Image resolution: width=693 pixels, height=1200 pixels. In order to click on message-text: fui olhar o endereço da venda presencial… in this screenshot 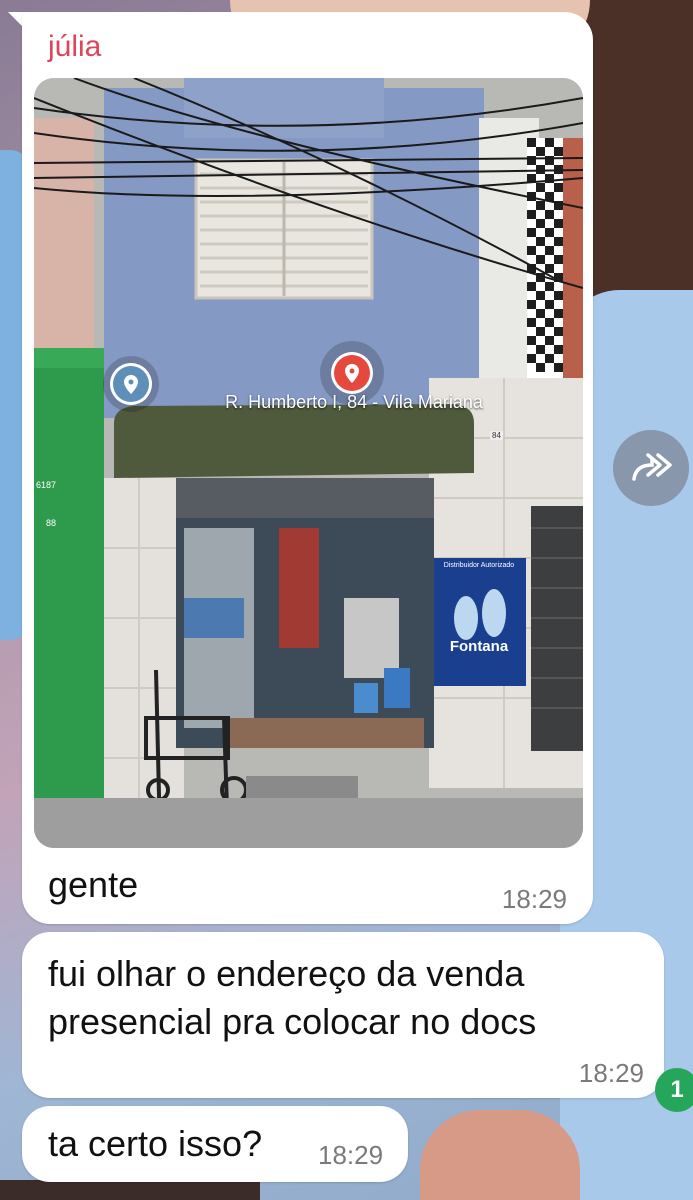, I will do `click(292, 997)`.